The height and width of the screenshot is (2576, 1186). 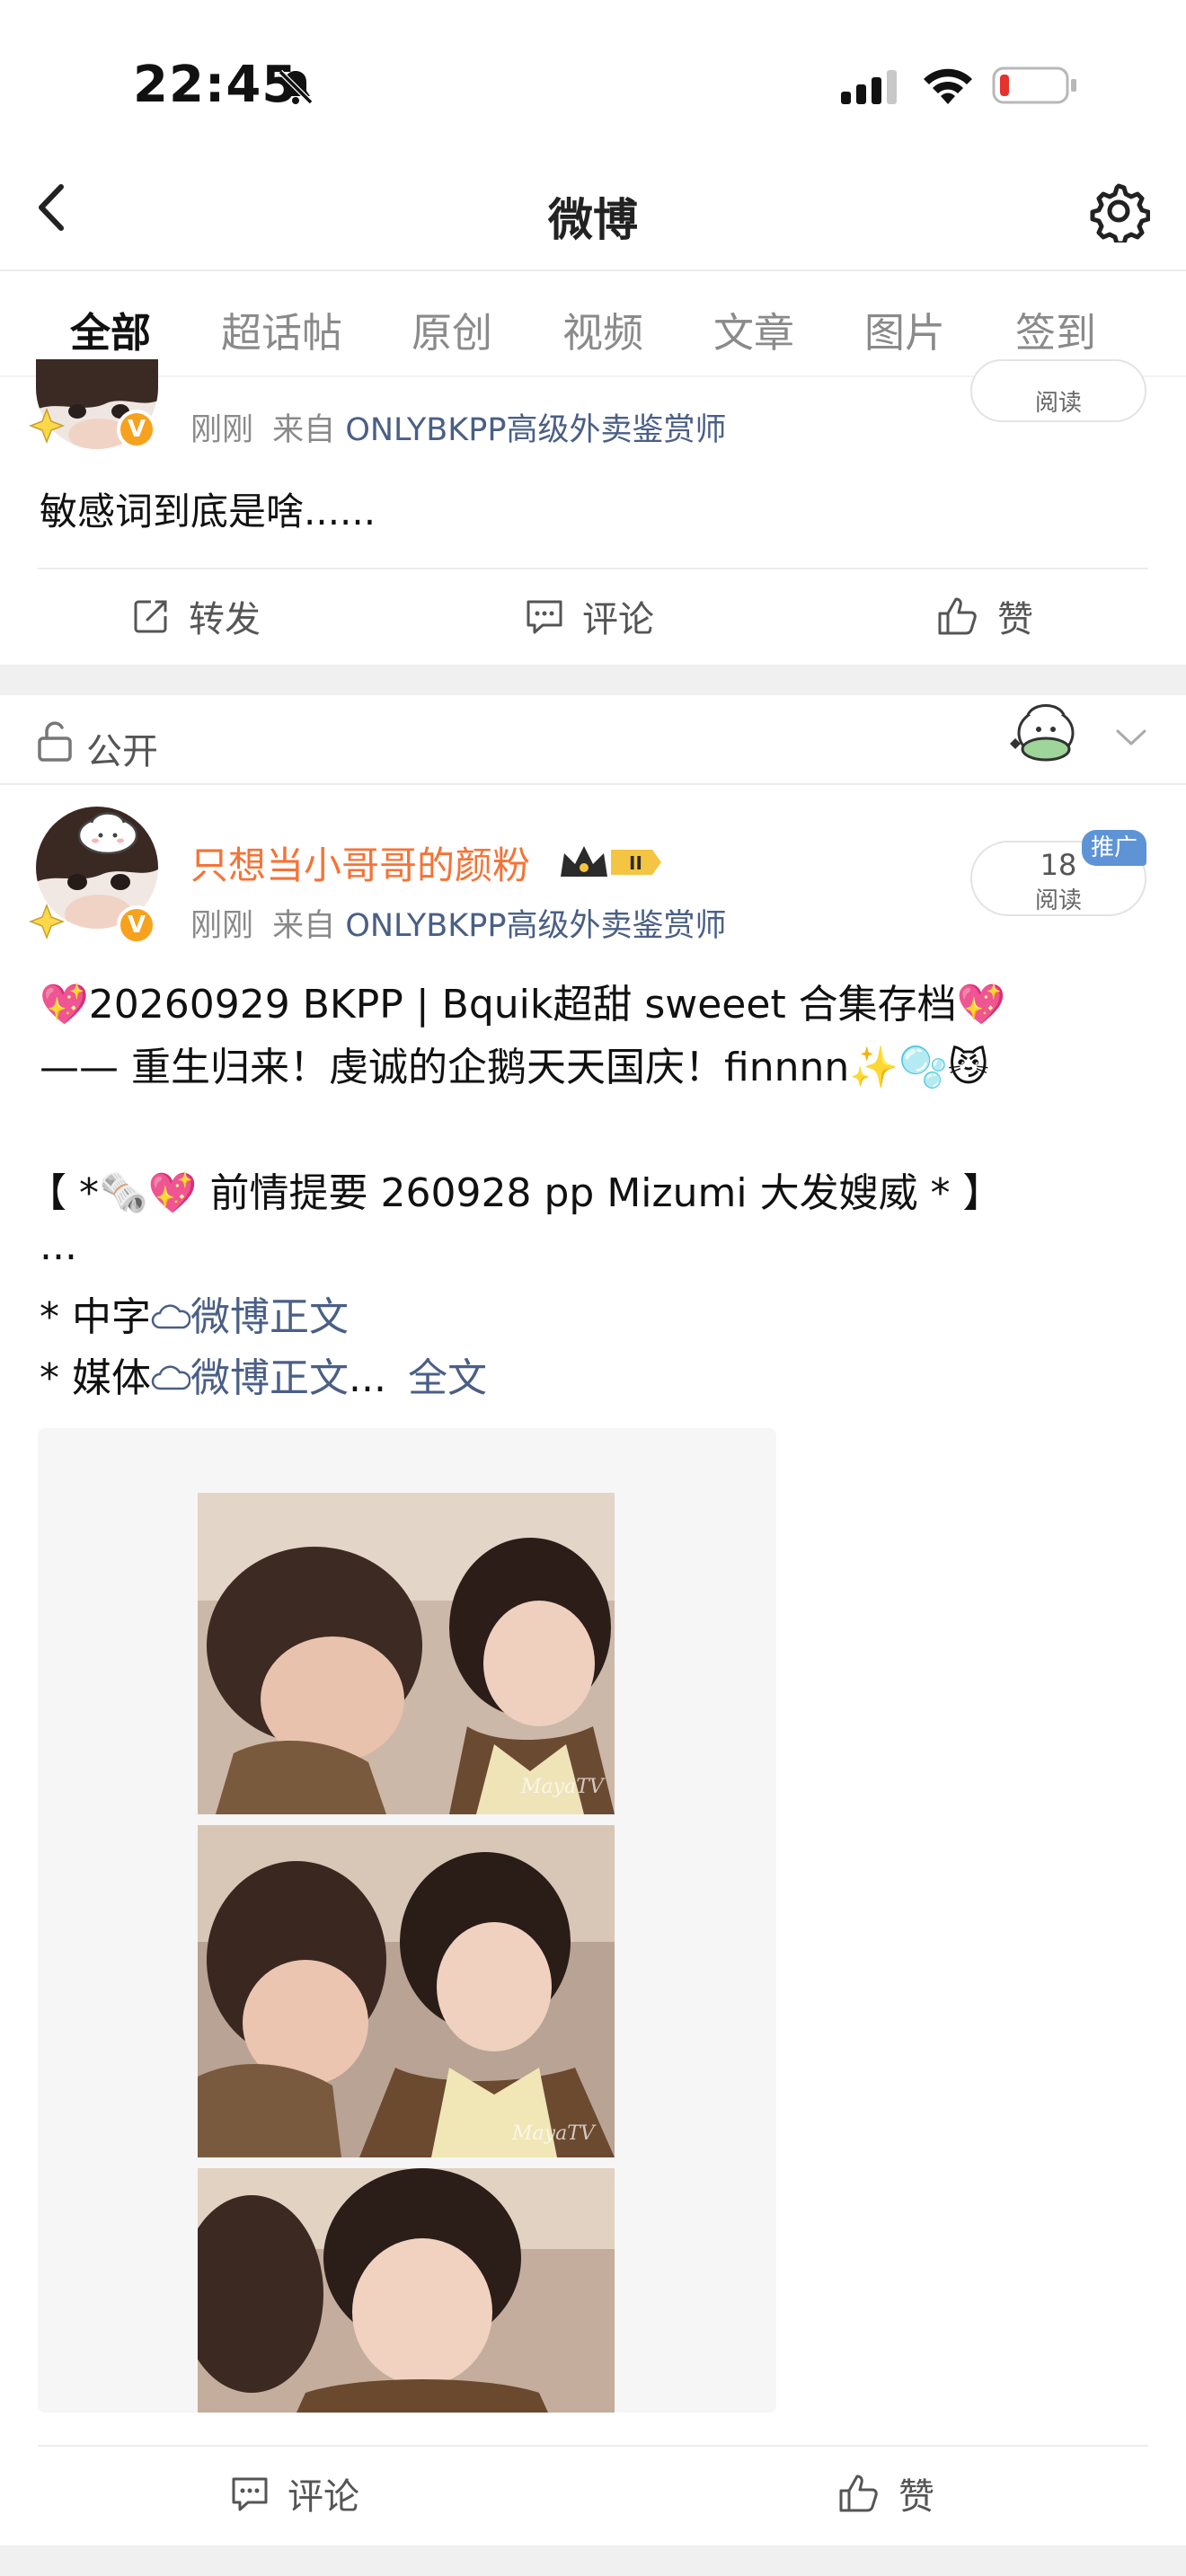 I want to click on post2-source: ONLYBKPP高级外卖鉴赏师, so click(x=535, y=926).